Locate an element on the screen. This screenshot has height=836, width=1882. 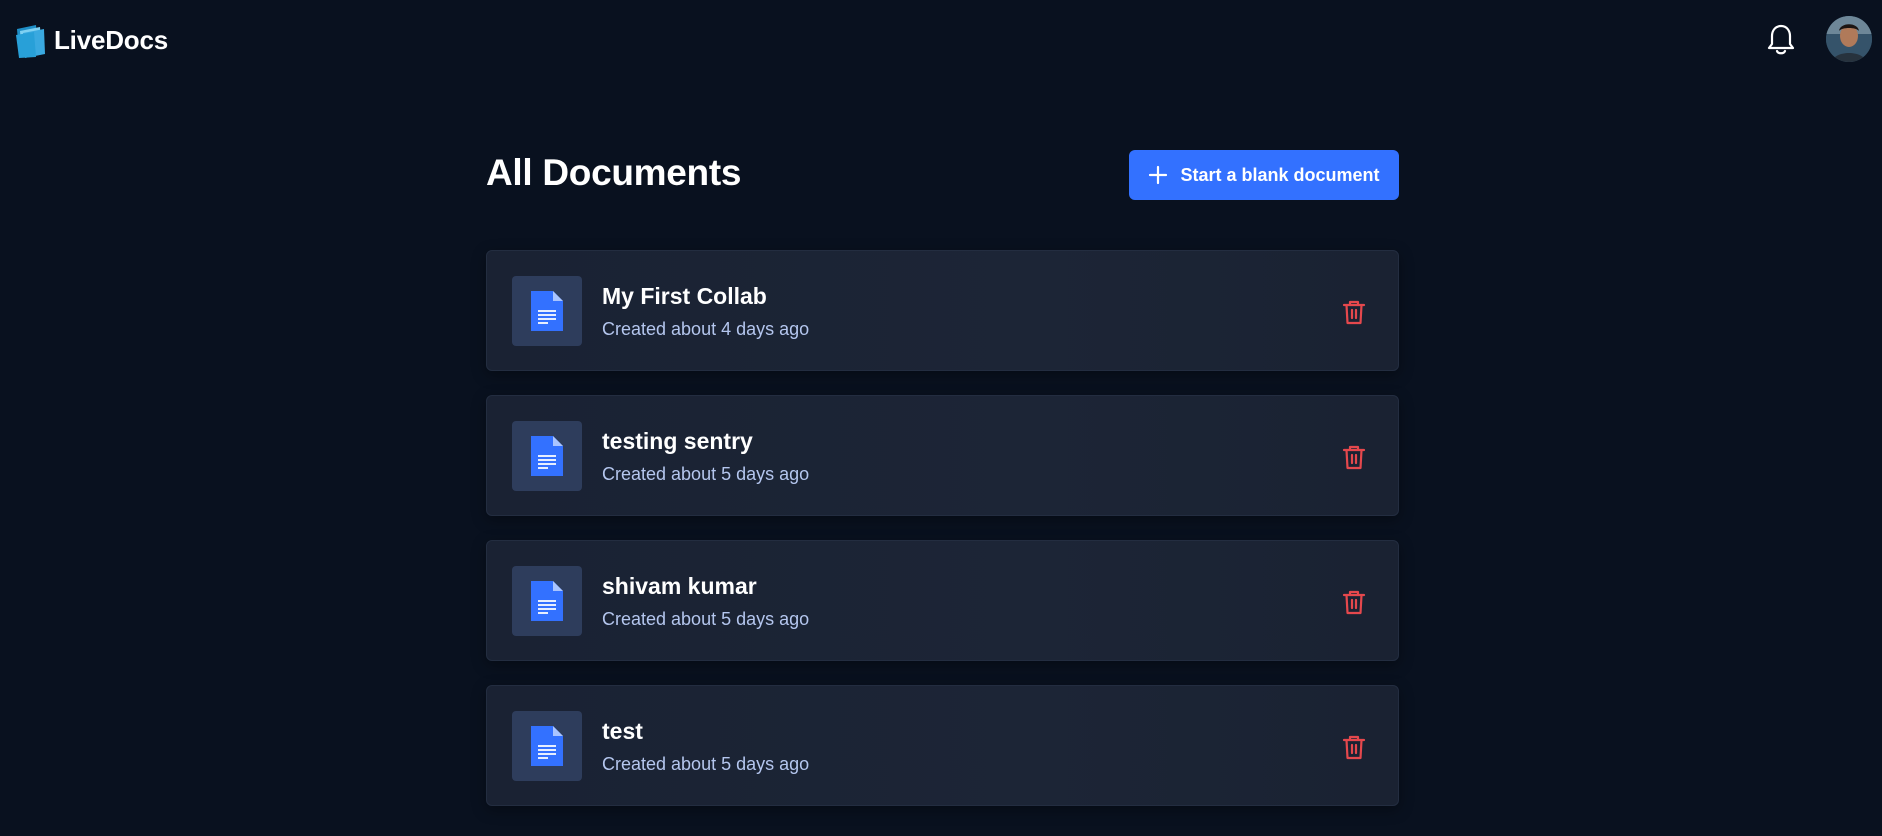
brand-link: LiveDocs is located at coordinates (91, 40).